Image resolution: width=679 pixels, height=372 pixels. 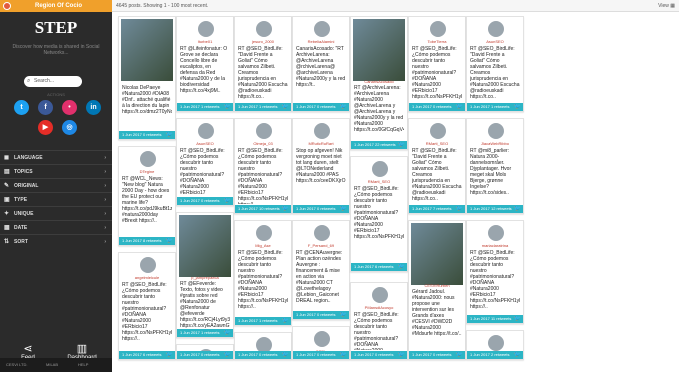 What do you see at coordinates (69, 127) in the screenshot?
I see `instagram-icon: ◎` at bounding box center [69, 127].